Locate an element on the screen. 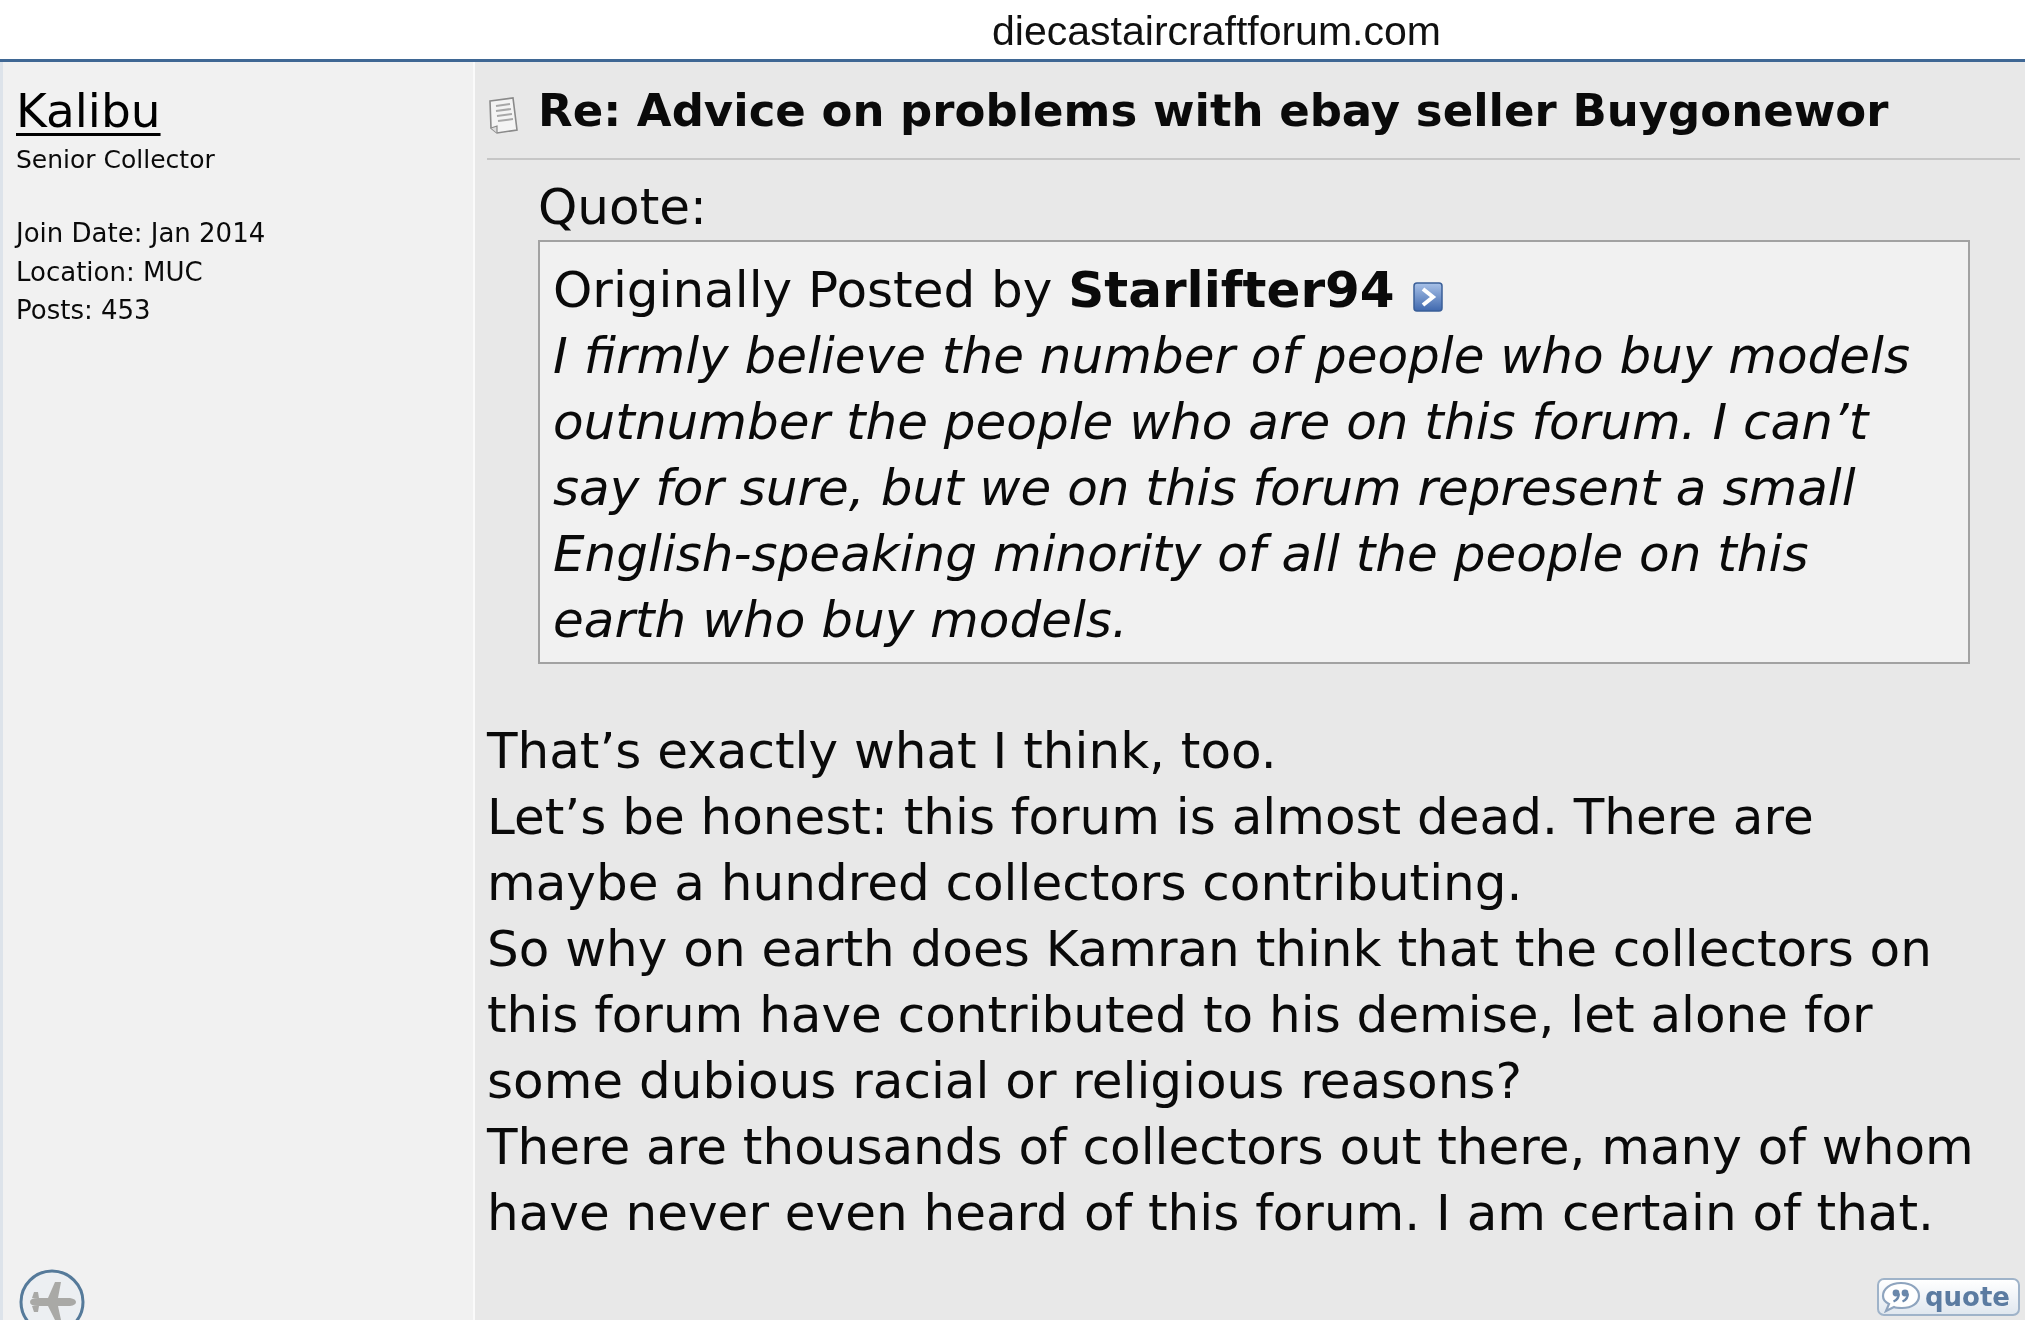  chevron-icon is located at coordinates (1427, 297).